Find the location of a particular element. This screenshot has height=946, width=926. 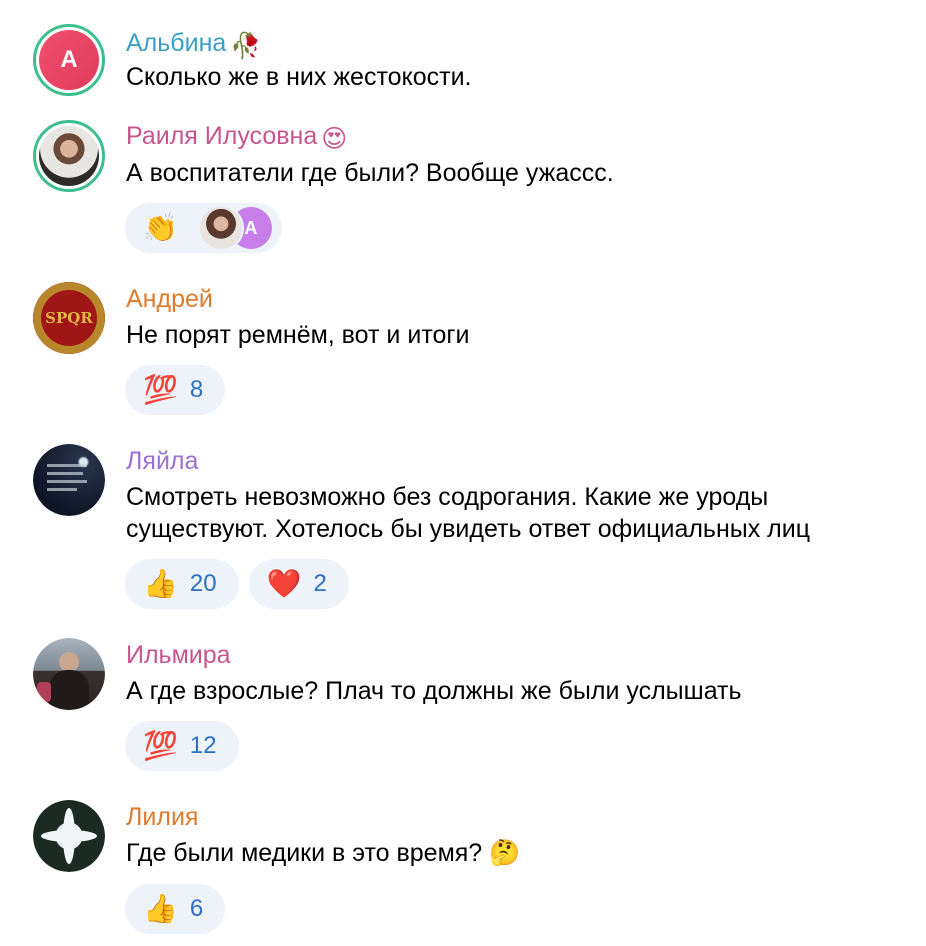

comment-text: Где были медики в это время? 🤔 is located at coordinates (323, 853).